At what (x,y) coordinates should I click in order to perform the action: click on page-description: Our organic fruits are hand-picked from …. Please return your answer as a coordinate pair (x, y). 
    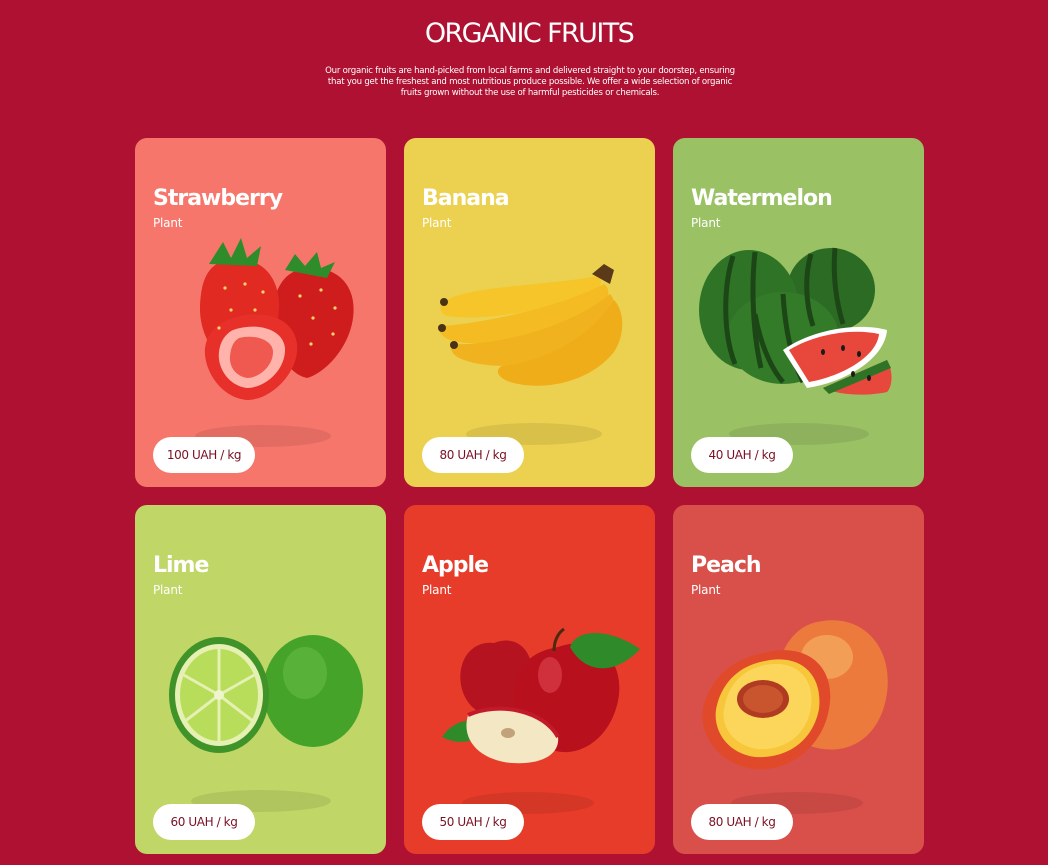
    Looking at the image, I should click on (530, 82).